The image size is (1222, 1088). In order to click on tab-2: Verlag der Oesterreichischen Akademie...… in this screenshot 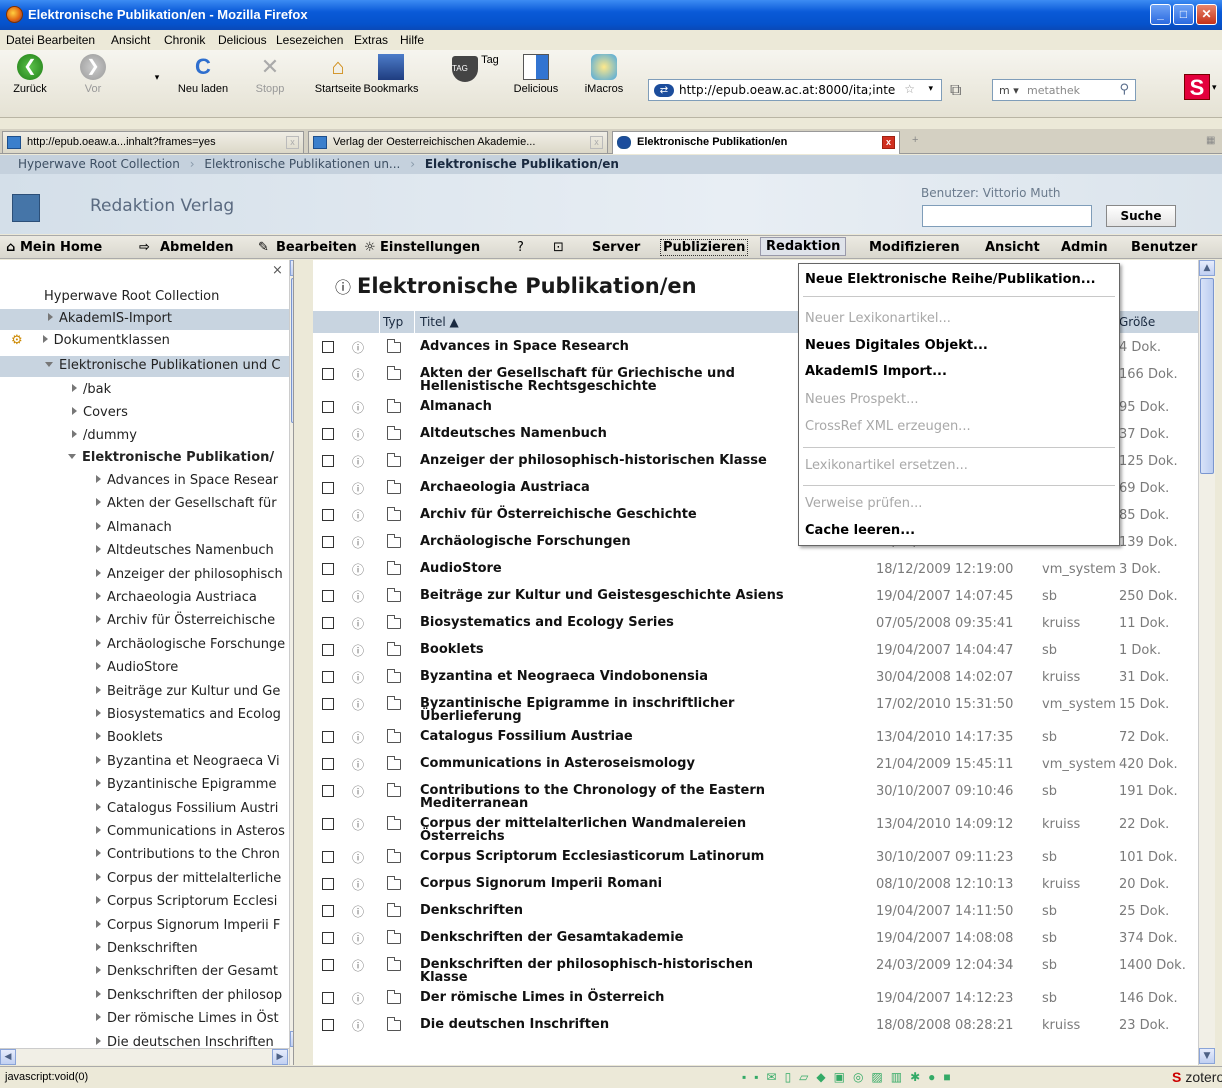, I will do `click(458, 142)`.